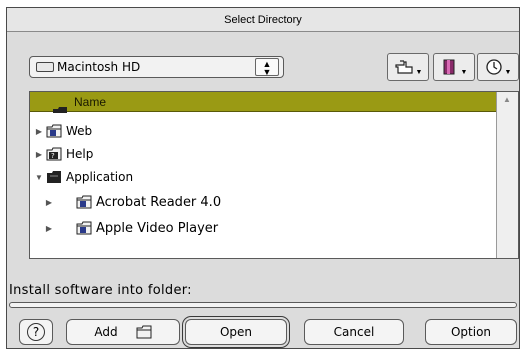 This screenshot has height=353, width=526. I want to click on list-item: ▶ Apple Video Player, so click(263, 228).